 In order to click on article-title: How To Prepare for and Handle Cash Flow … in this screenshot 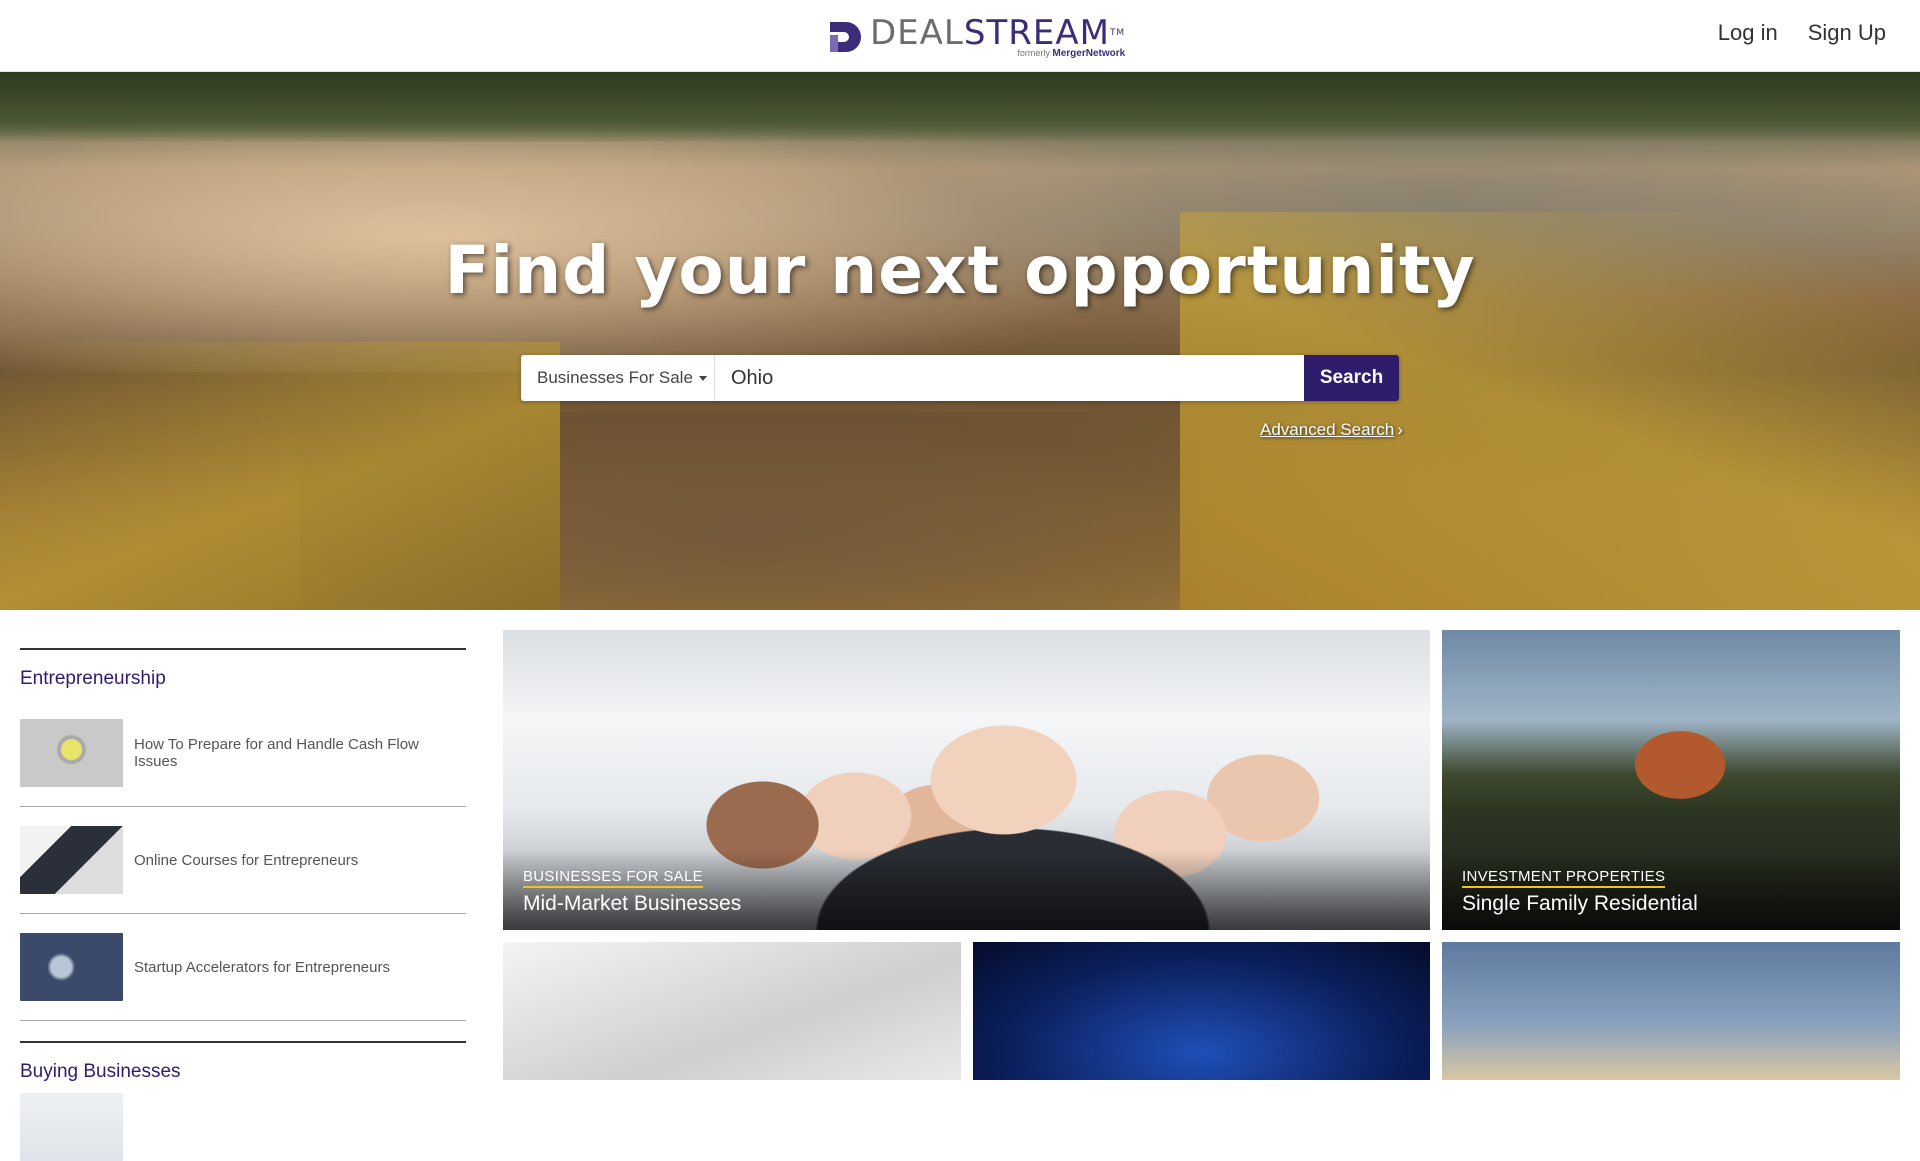, I will do `click(276, 753)`.